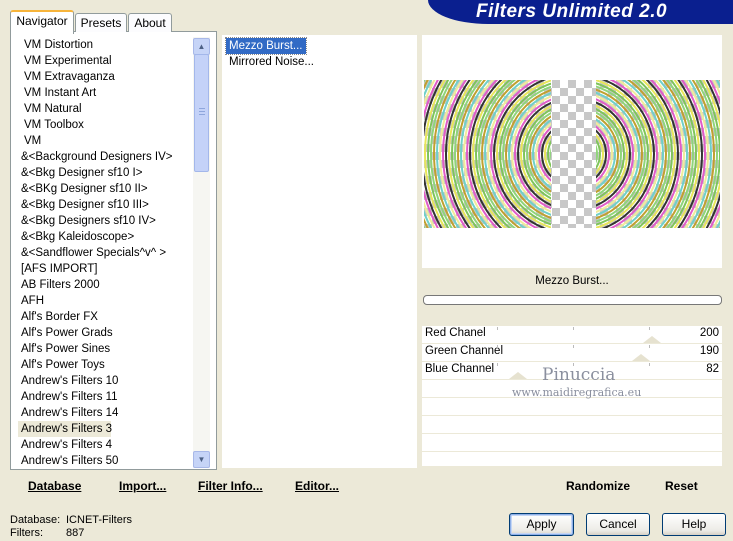  Describe the element at coordinates (65, 429) in the screenshot. I see `category-item-selected: Andrew's Filters 3` at that location.